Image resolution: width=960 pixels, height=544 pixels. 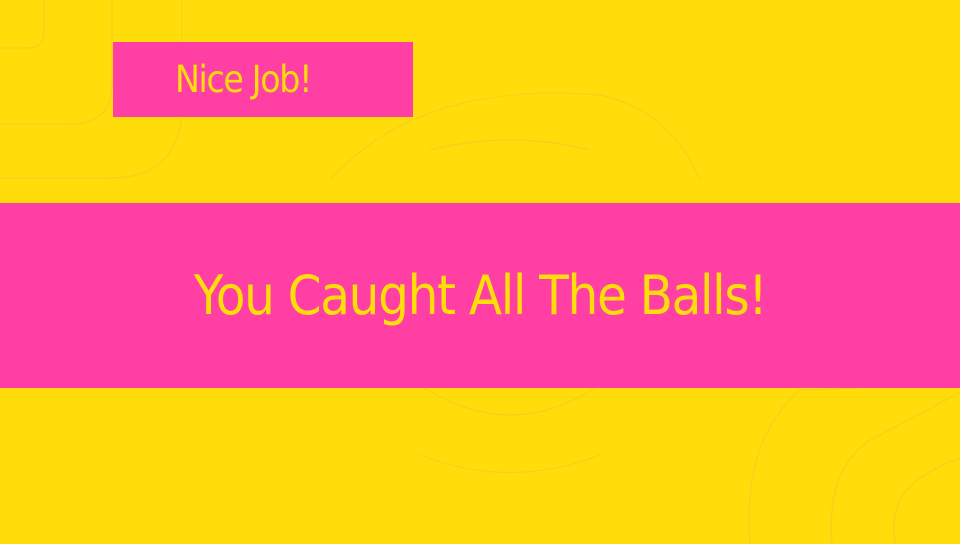 I want to click on badge-label: Nice Job!, so click(x=243, y=79).